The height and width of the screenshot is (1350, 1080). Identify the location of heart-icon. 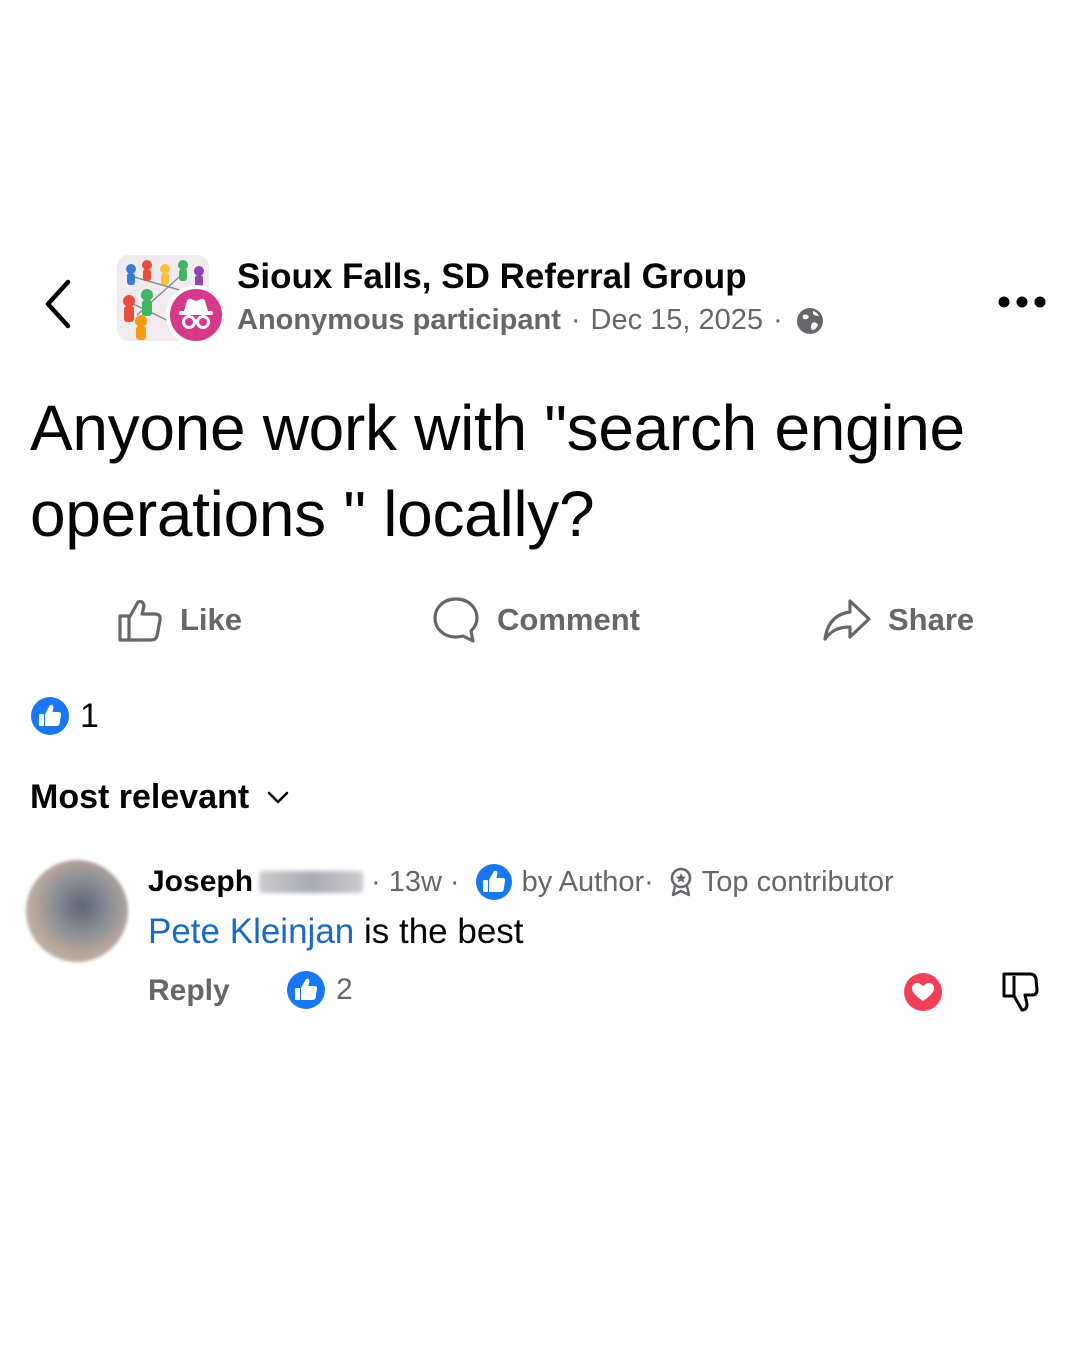
(923, 992).